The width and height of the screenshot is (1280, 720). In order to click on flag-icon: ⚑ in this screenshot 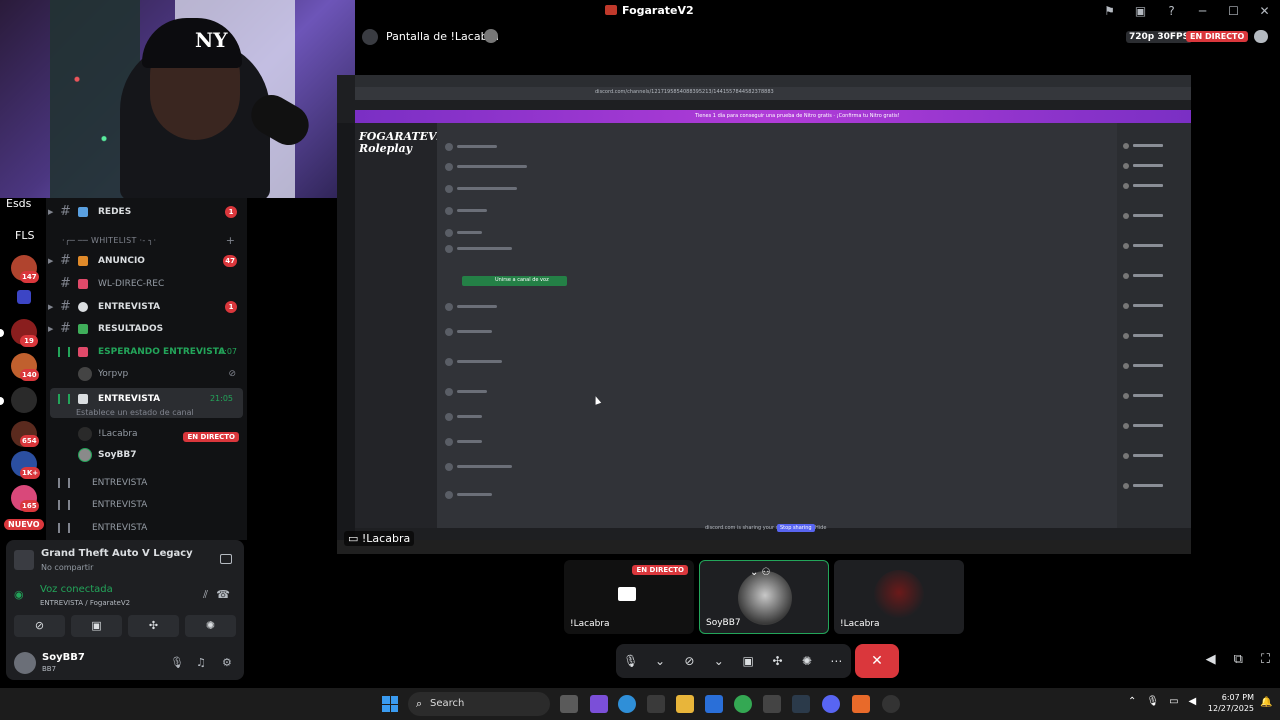, I will do `click(1109, 11)`.